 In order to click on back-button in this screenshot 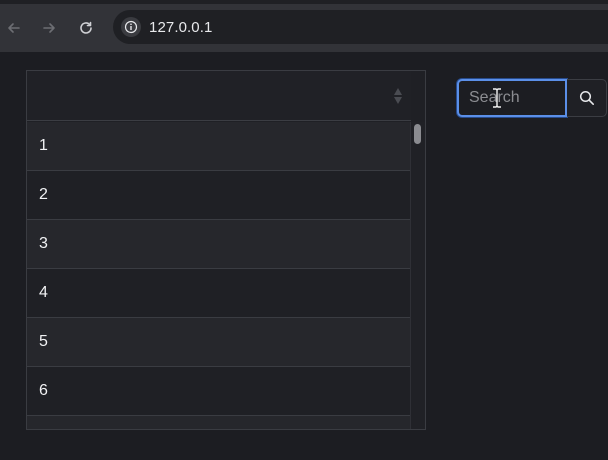, I will do `click(14, 28)`.